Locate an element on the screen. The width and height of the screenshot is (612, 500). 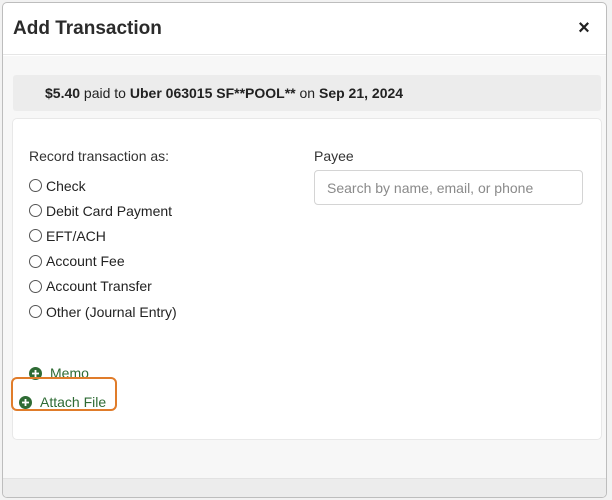
summary-on-text: on is located at coordinates (307, 93).